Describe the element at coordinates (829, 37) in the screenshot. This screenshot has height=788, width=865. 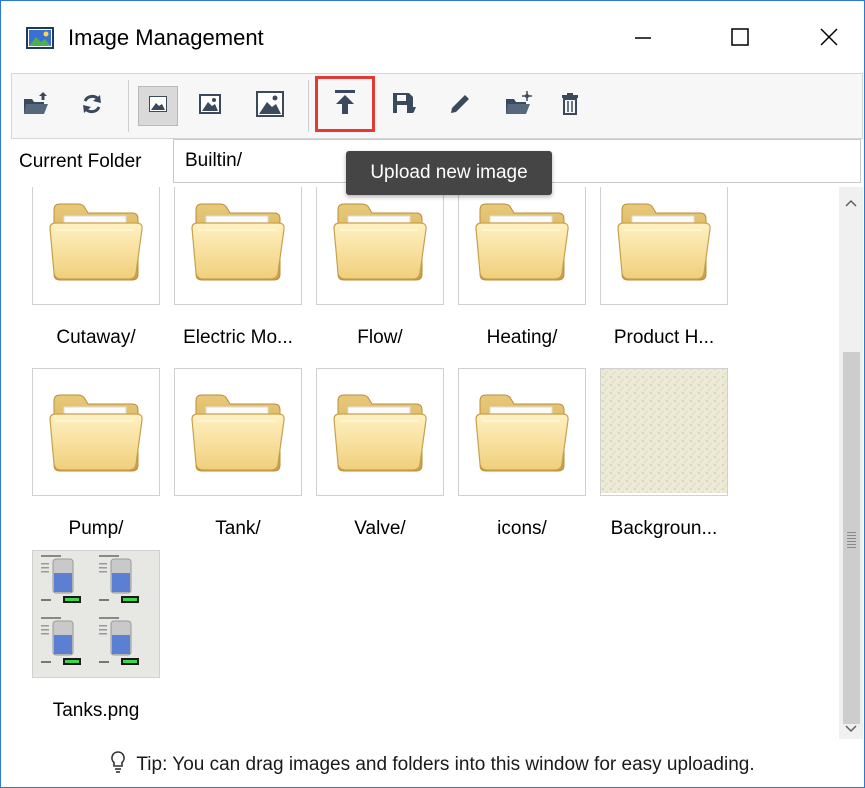
I see `close-button` at that location.